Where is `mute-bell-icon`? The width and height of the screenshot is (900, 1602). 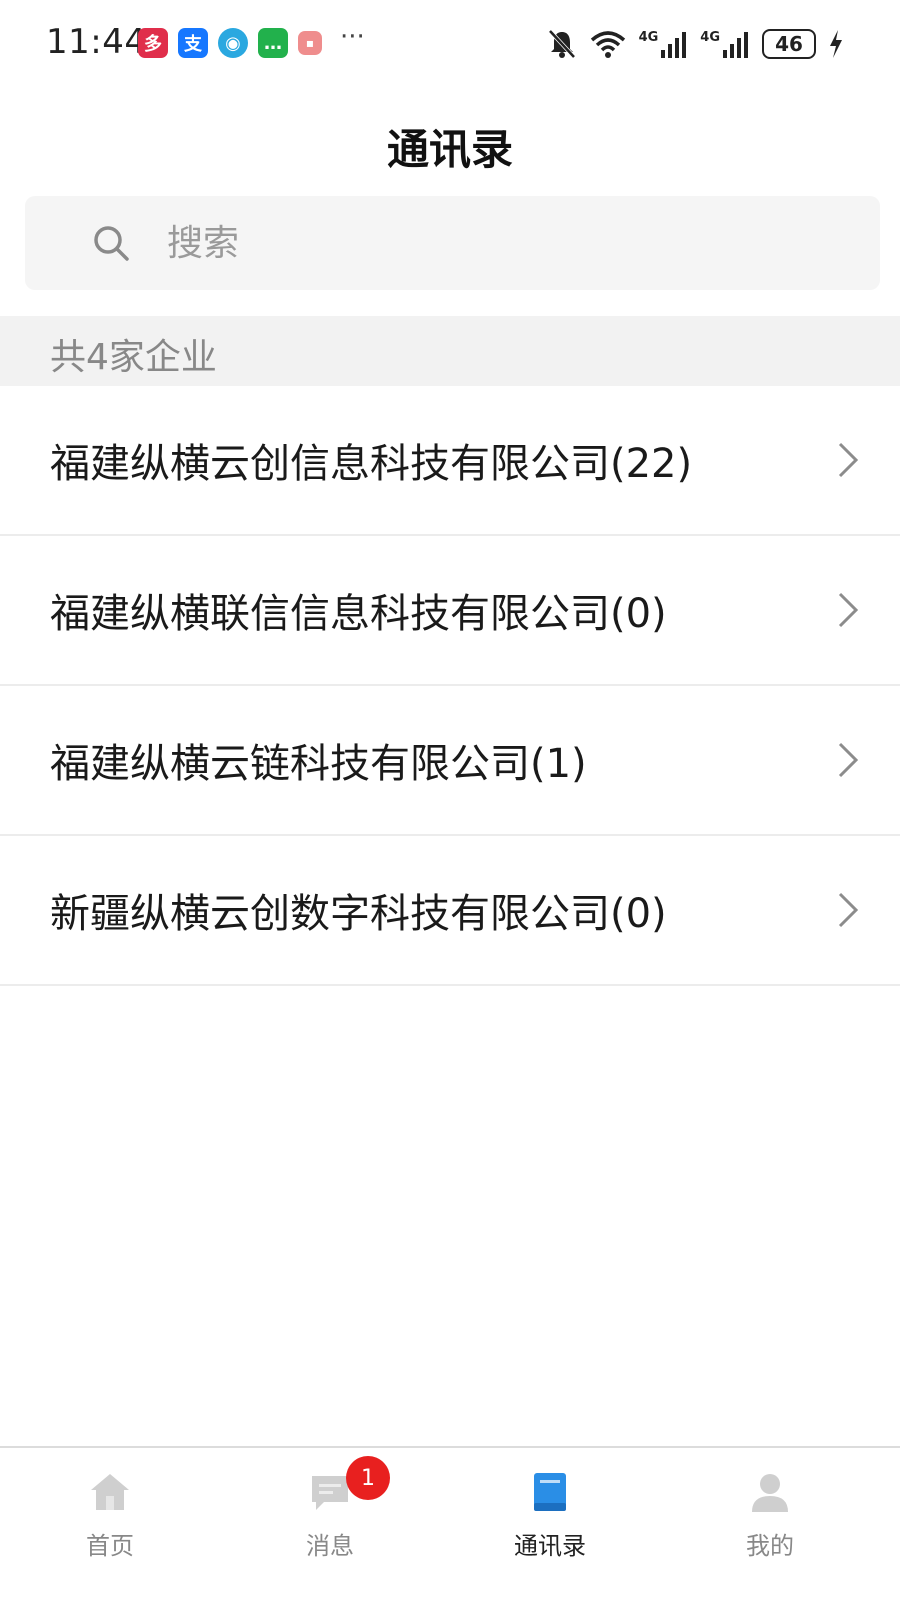 mute-bell-icon is located at coordinates (562, 44).